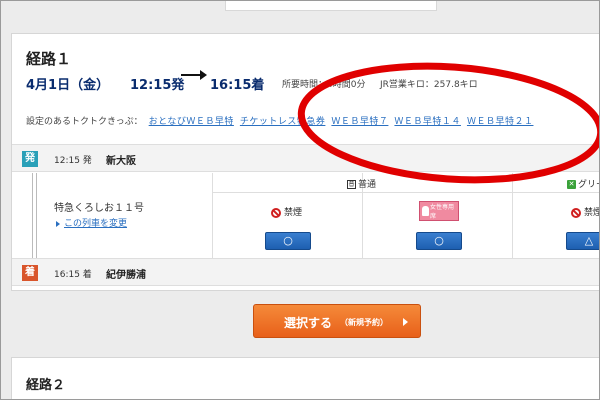 The width and height of the screenshot is (600, 400). Describe the element at coordinates (555, 215) in the screenshot. I see `seat-col-3: ✕グリー 禁煙 △` at that location.